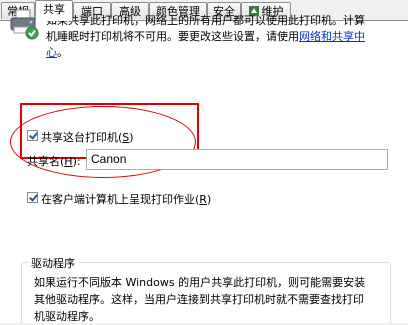 The image size is (408, 325). What do you see at coordinates (53, 263) in the screenshot?
I see `drivers-group-title: 驱动程序` at bounding box center [53, 263].